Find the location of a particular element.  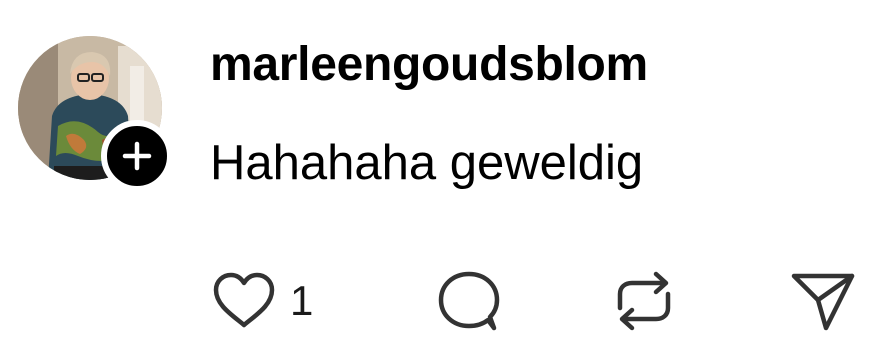

reply-button is located at coordinates (469, 301).